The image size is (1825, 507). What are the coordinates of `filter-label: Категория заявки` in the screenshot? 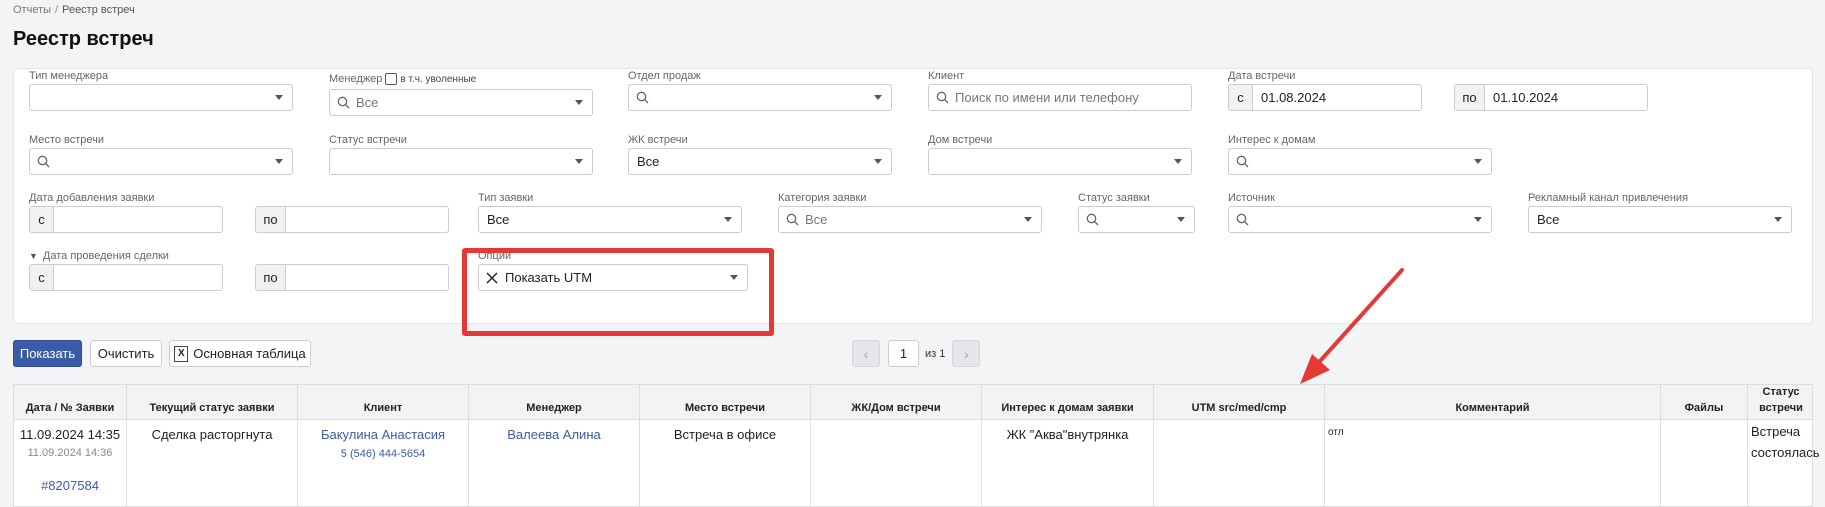 It's located at (822, 198).